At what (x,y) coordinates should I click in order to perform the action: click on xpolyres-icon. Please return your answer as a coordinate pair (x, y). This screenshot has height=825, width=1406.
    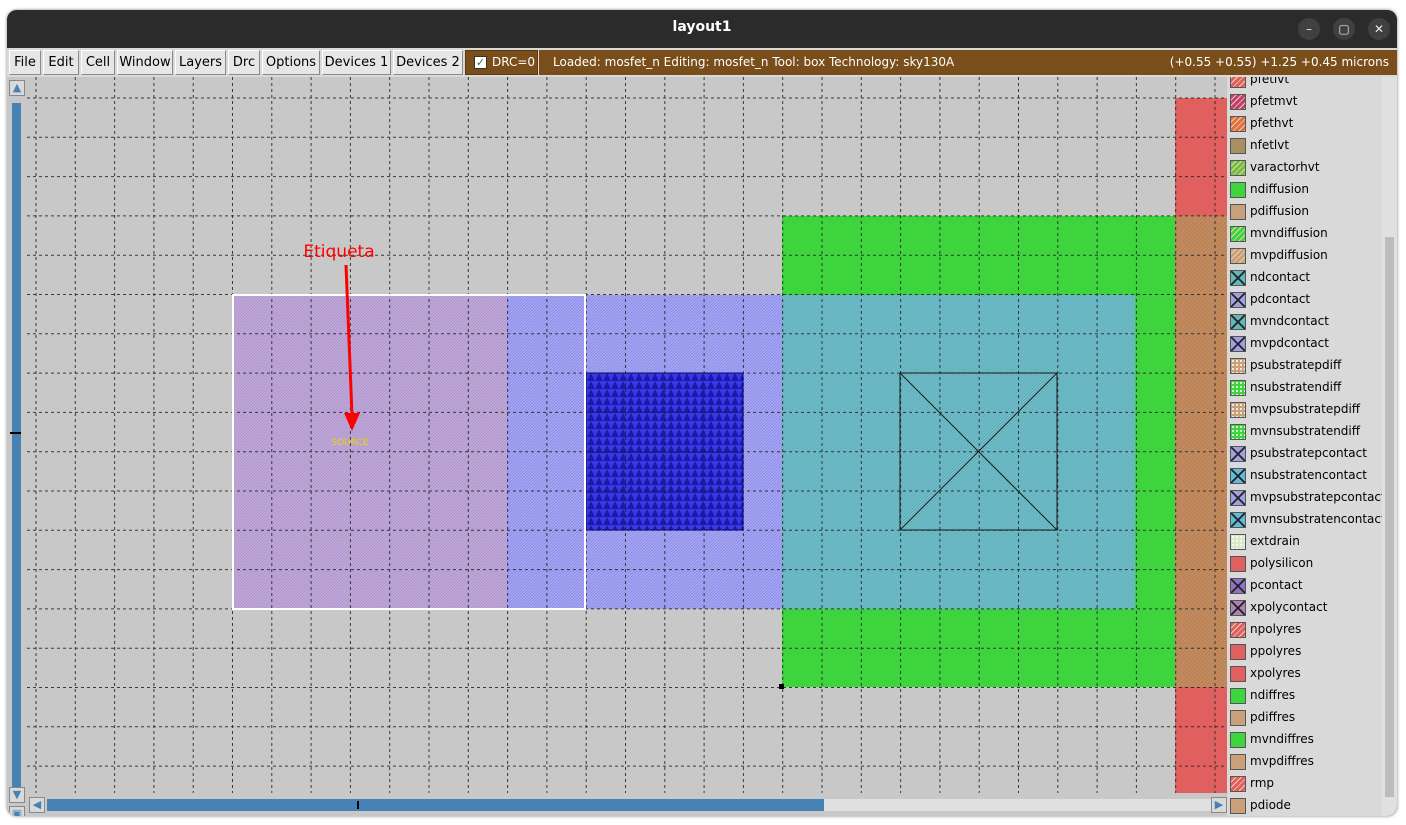
    Looking at the image, I should click on (1238, 674).